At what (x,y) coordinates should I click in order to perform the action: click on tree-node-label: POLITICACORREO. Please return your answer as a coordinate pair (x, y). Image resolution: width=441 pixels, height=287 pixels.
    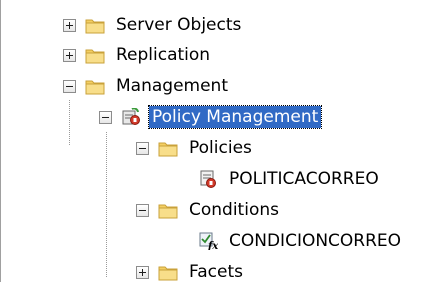
    Looking at the image, I should click on (304, 179).